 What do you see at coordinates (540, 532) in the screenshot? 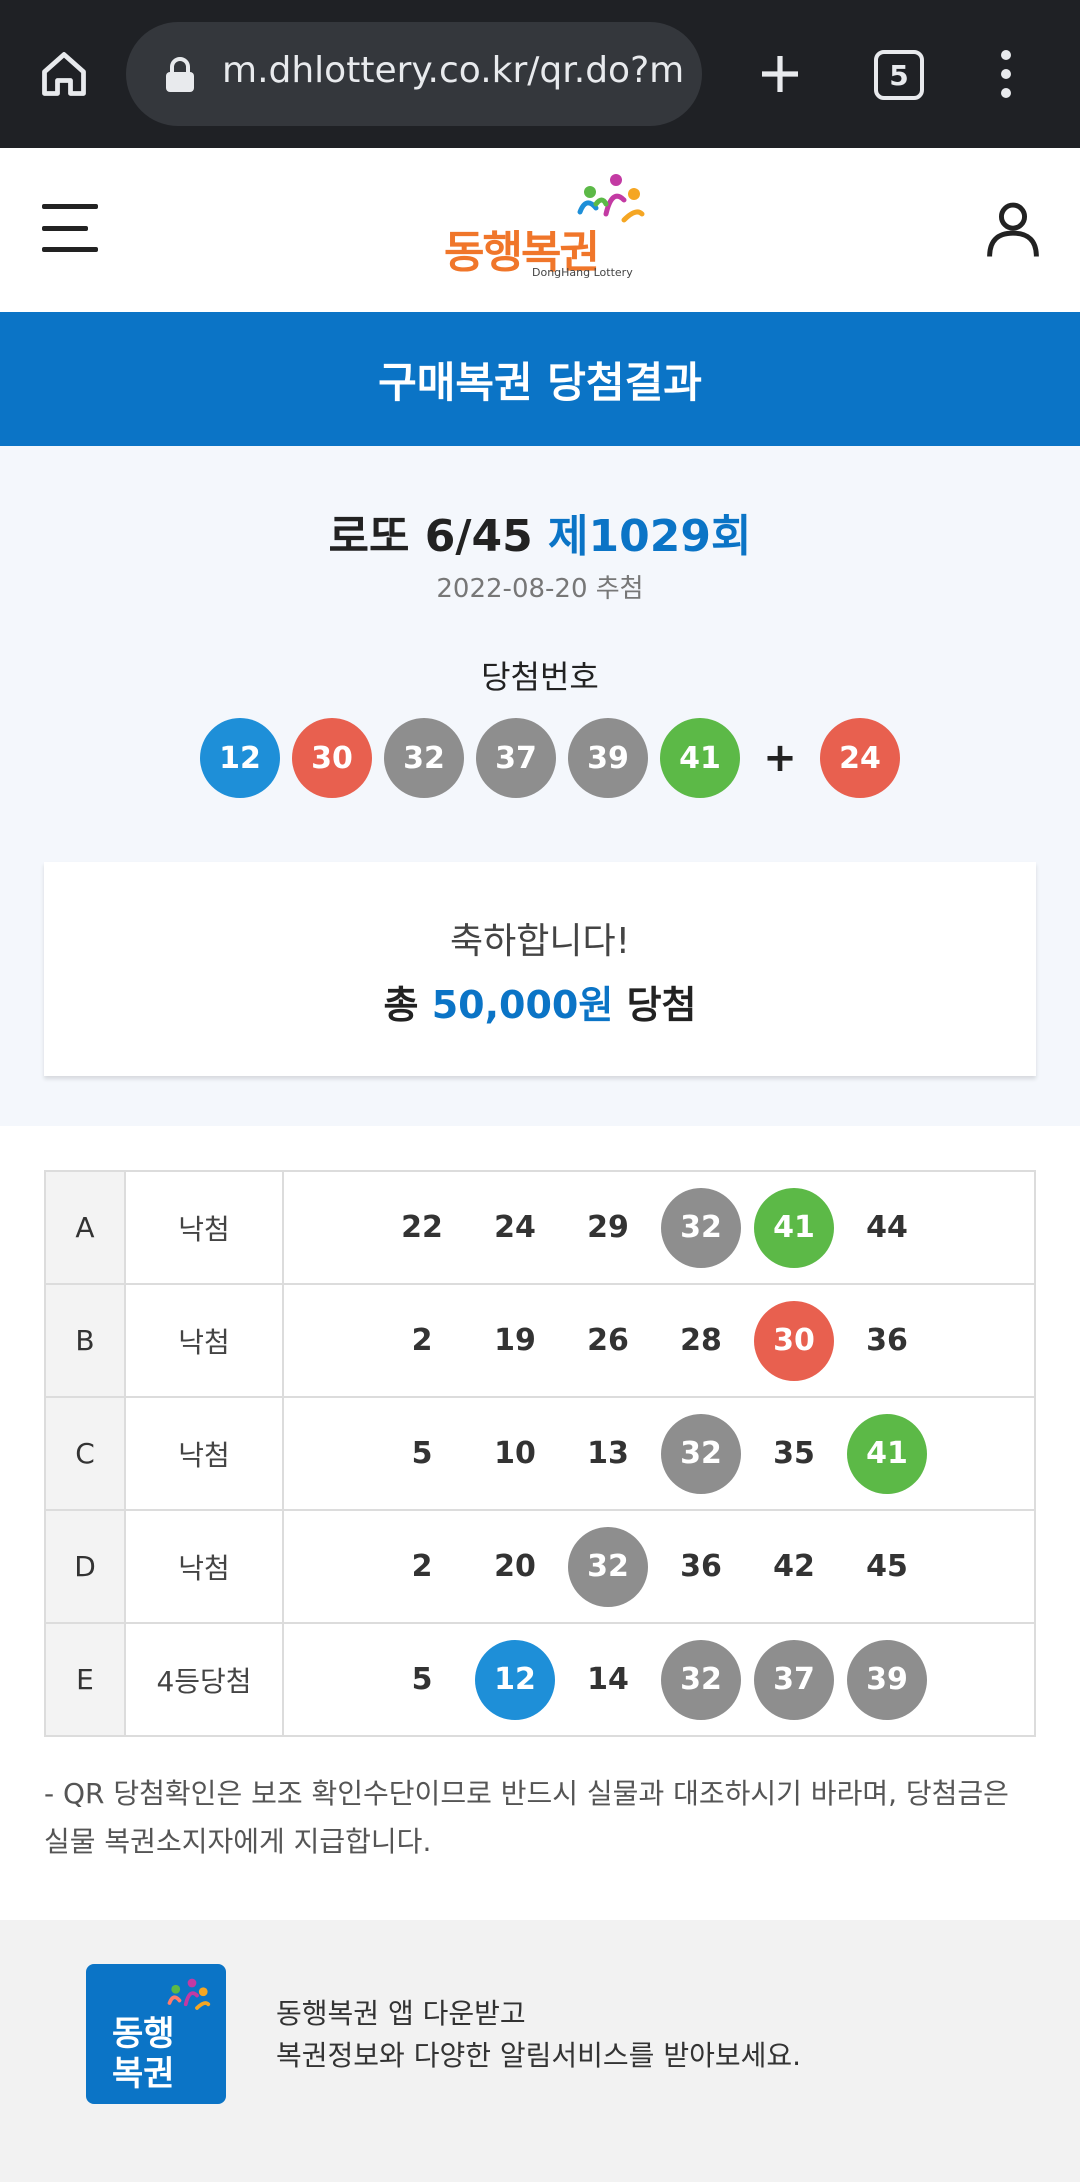
I see `draw-title: 로또 6/45 제1029회` at bounding box center [540, 532].